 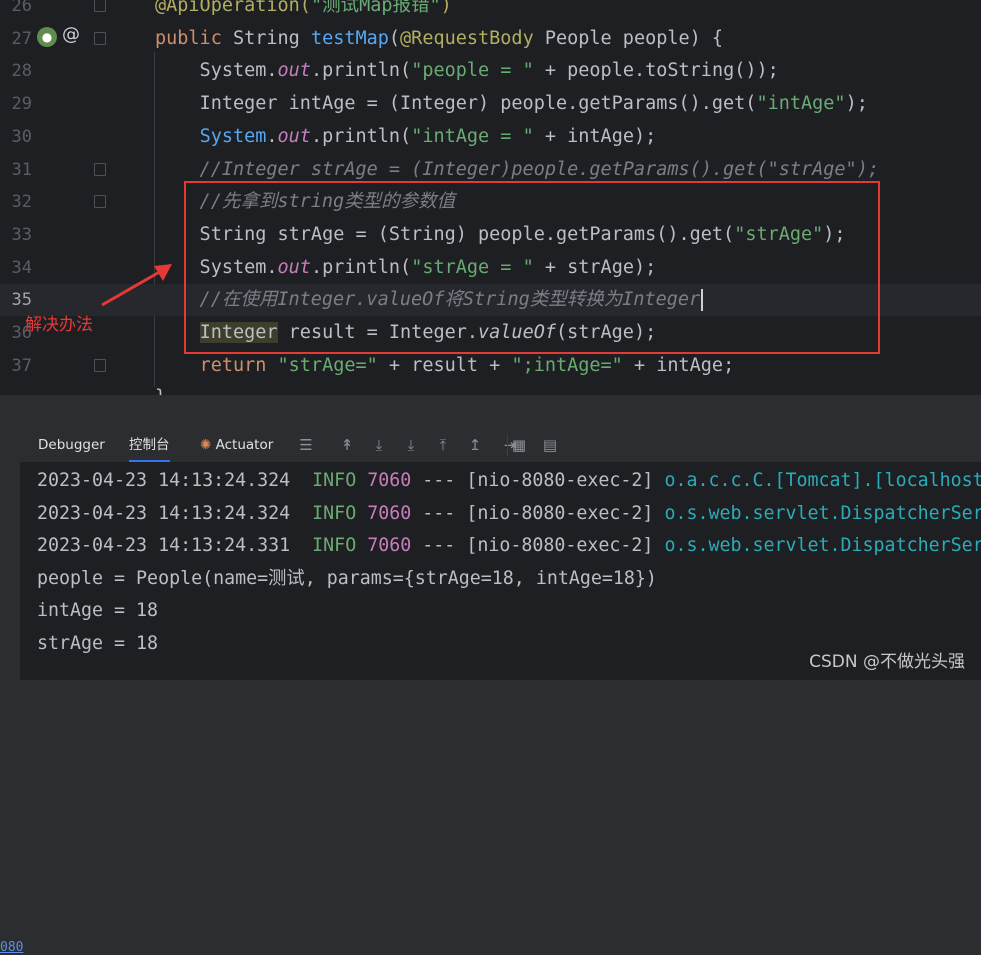 I want to click on tool-window-strip: 080, so click(x=11, y=691).